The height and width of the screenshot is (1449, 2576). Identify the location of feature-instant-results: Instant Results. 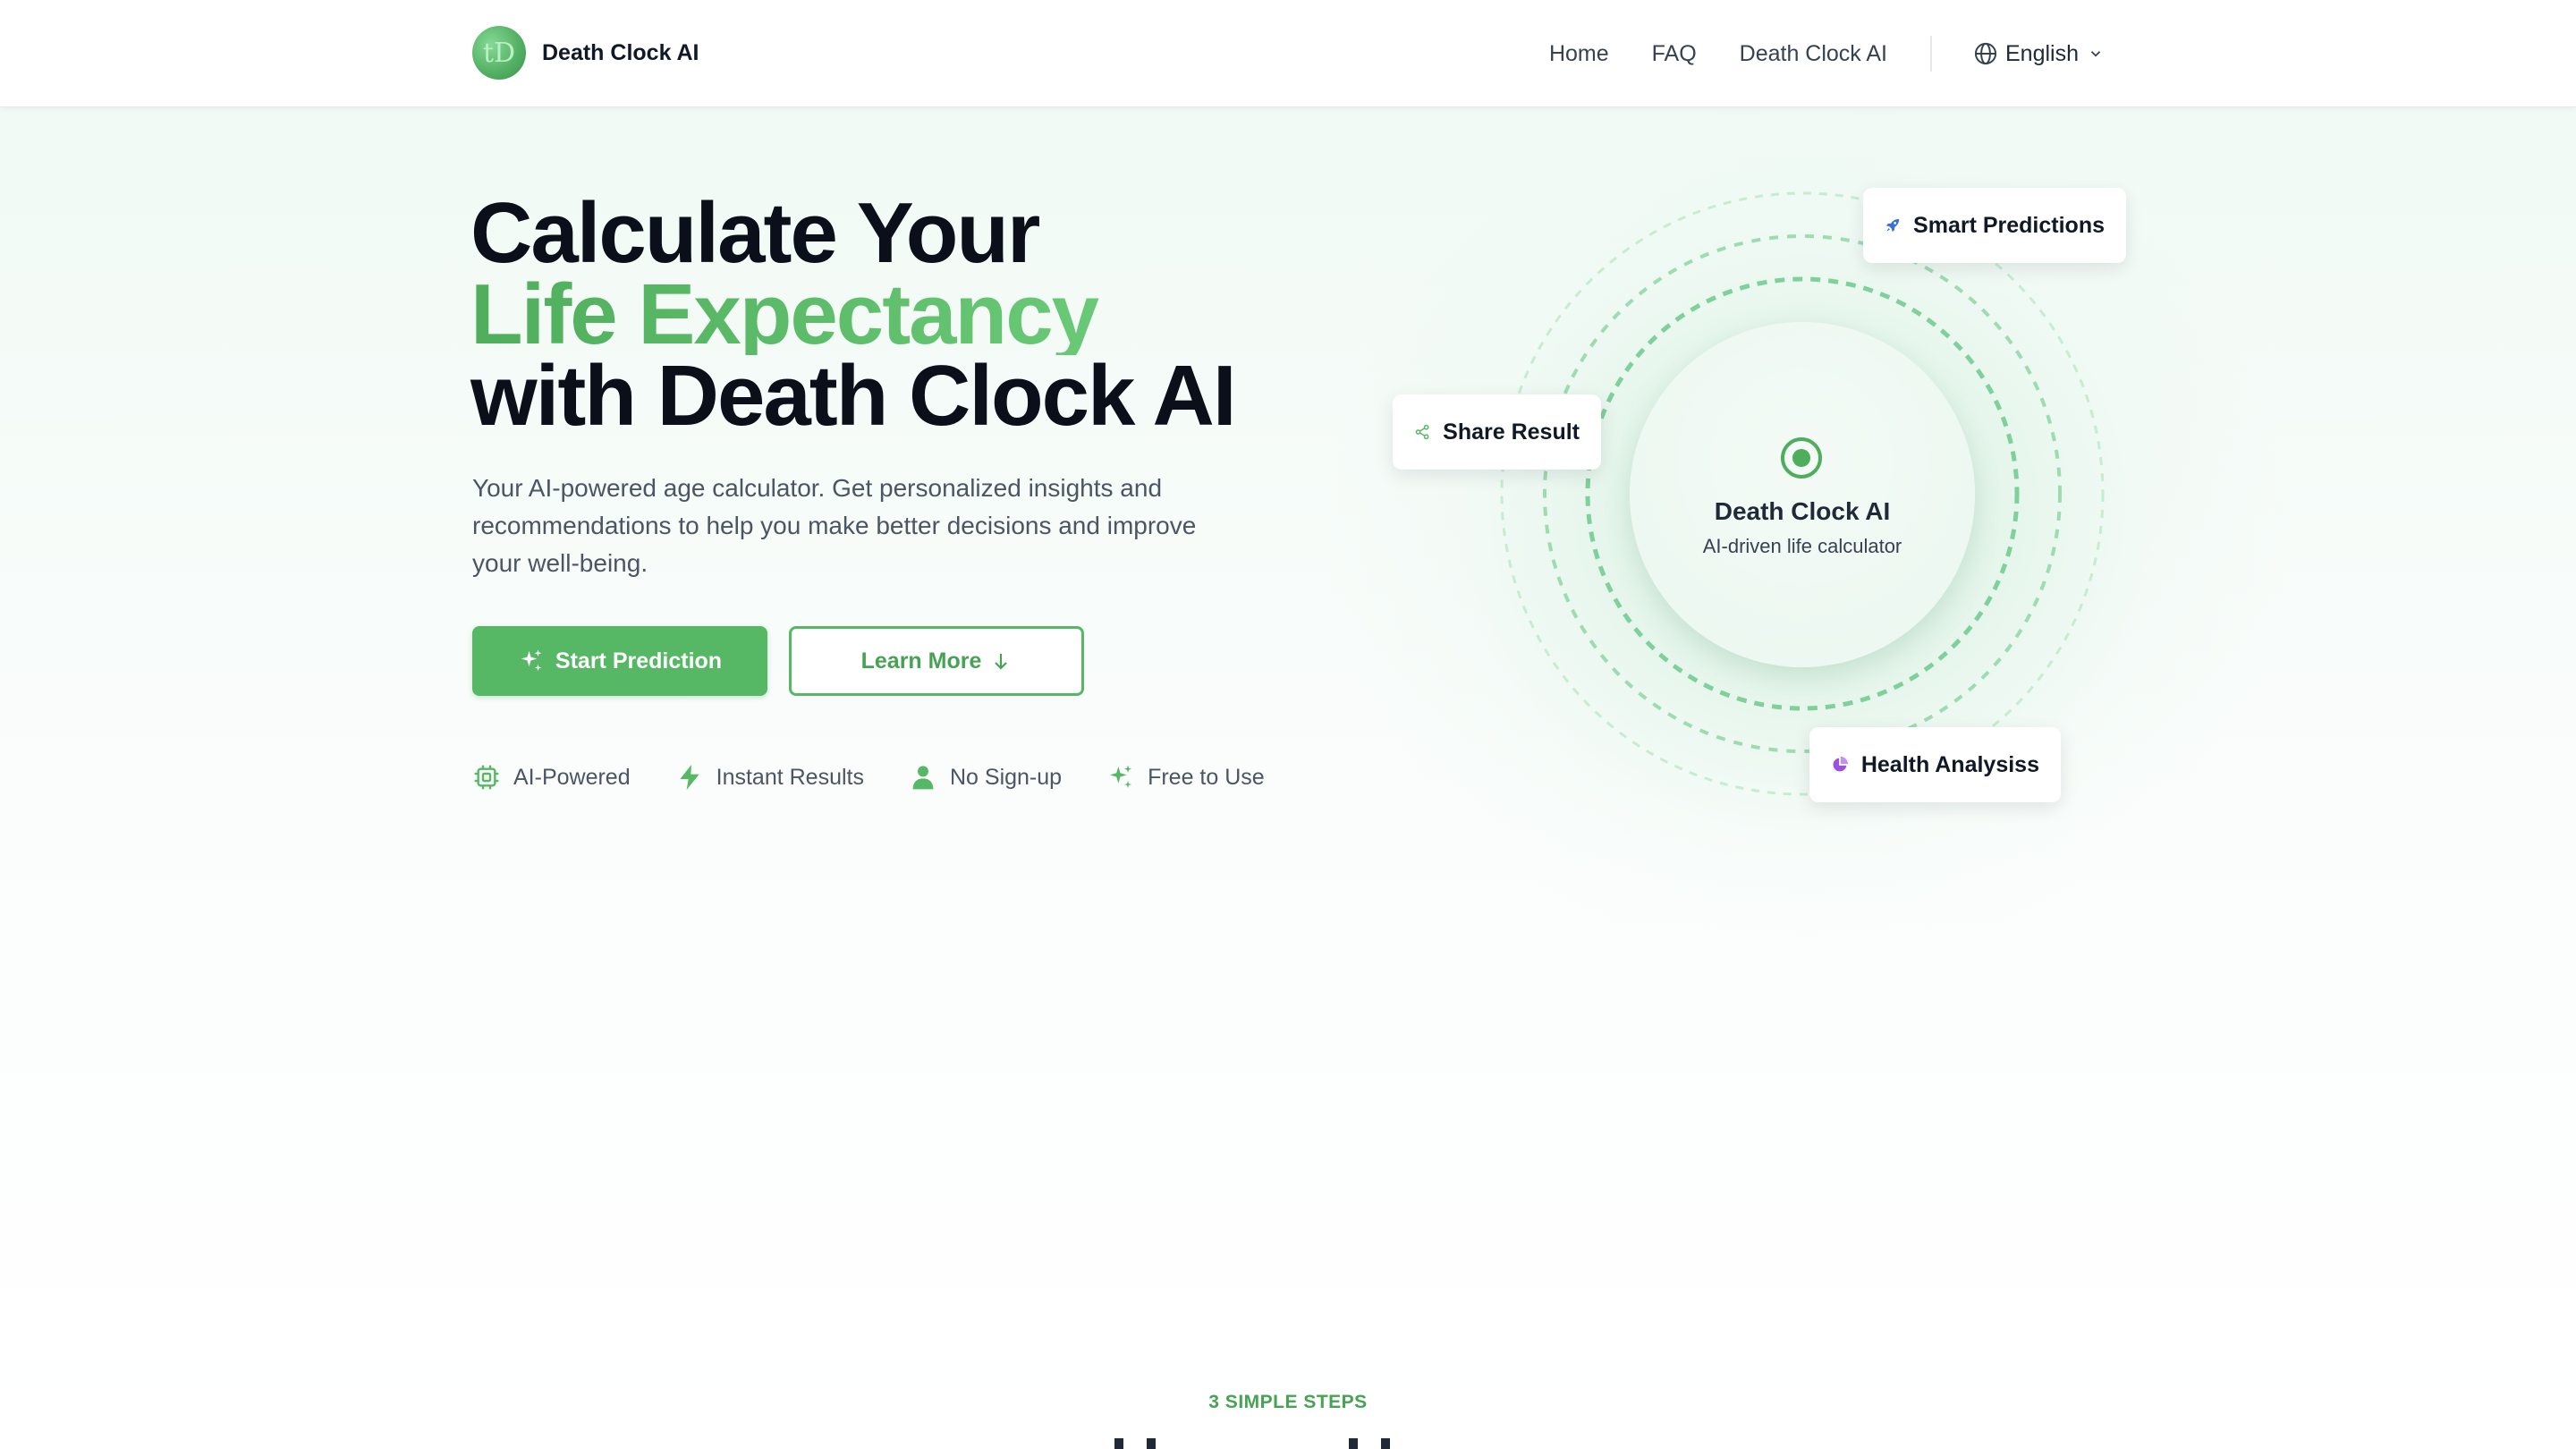
(769, 777).